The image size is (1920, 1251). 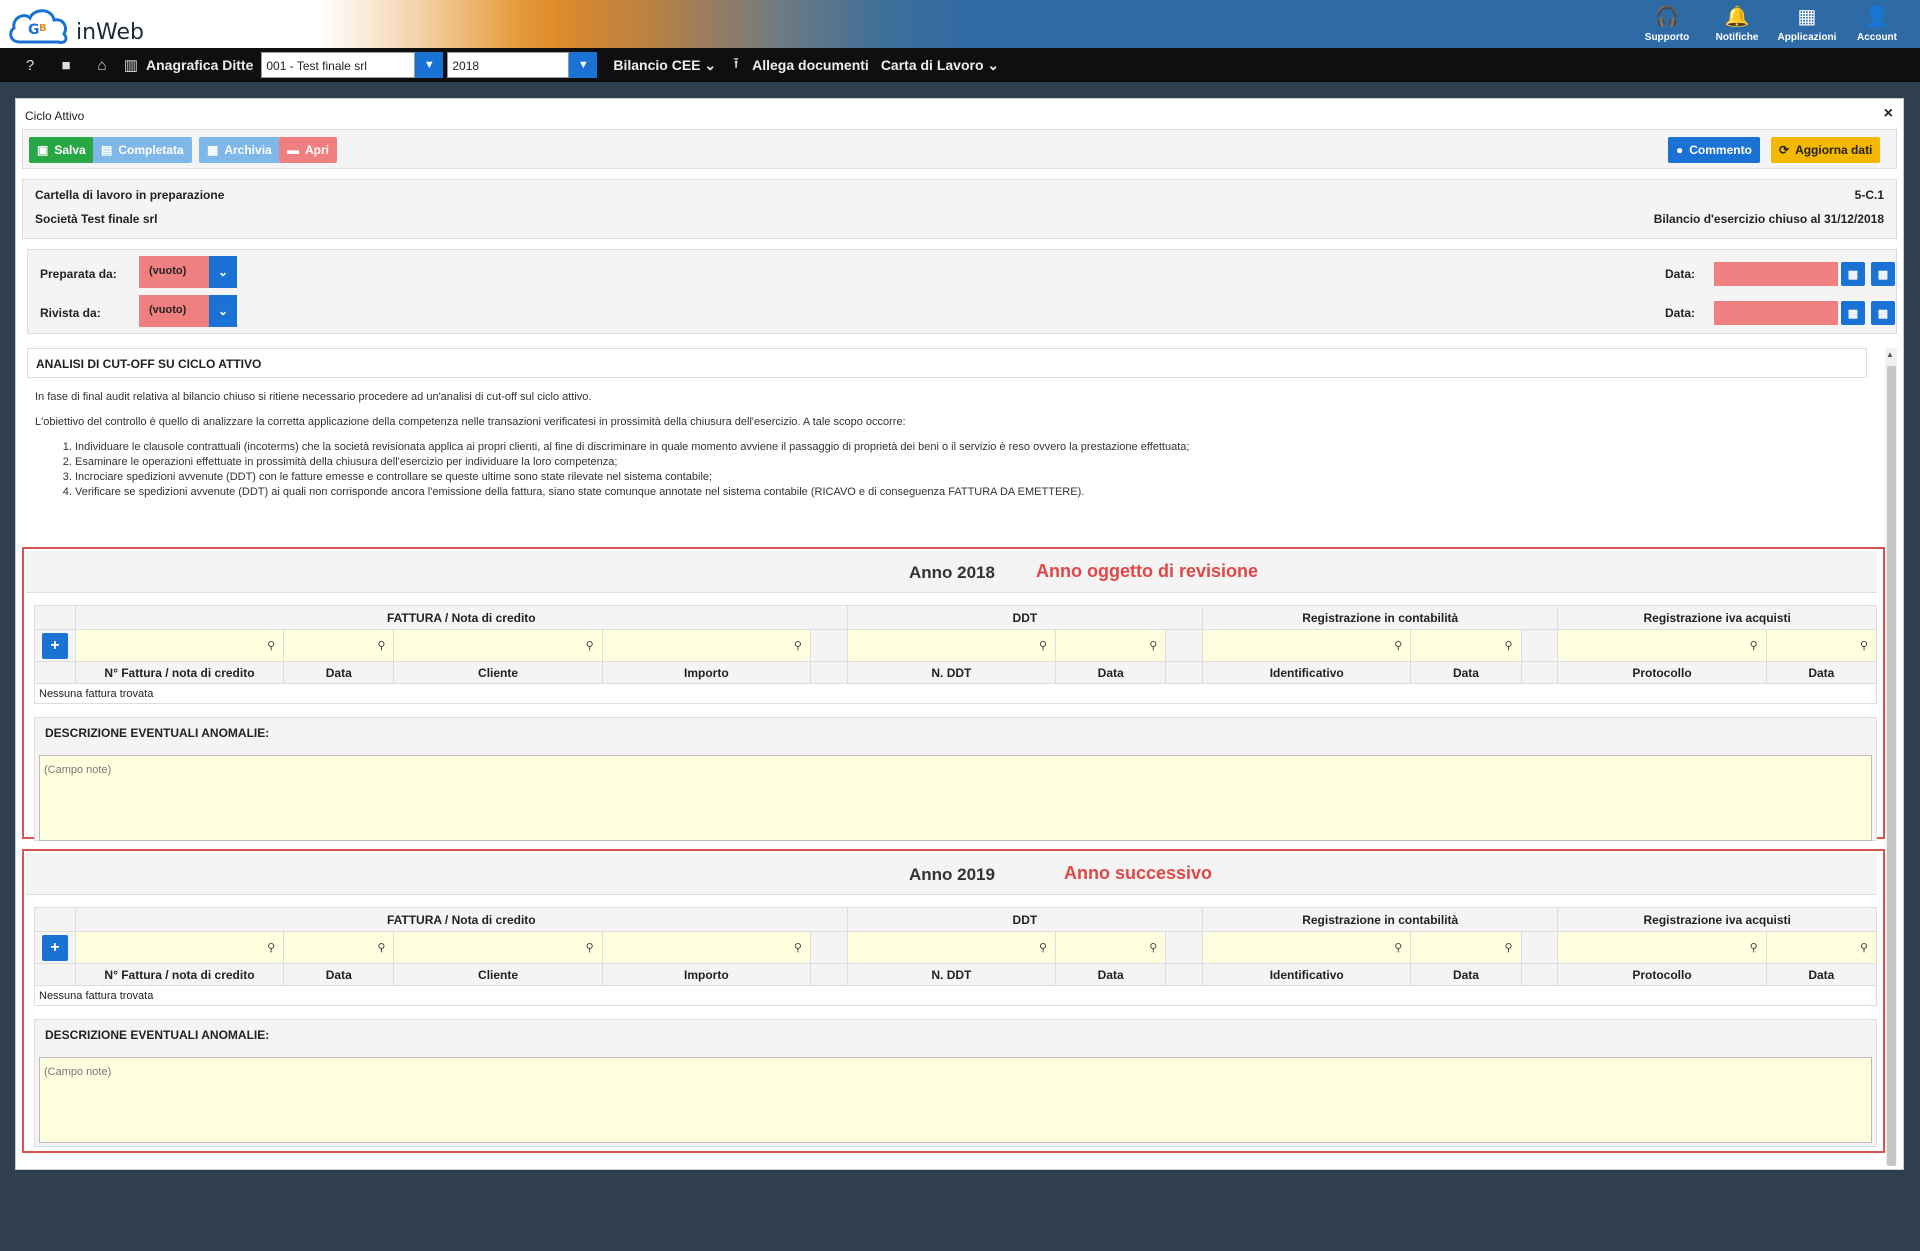 What do you see at coordinates (828, 645) in the screenshot?
I see `filter-spacer` at bounding box center [828, 645].